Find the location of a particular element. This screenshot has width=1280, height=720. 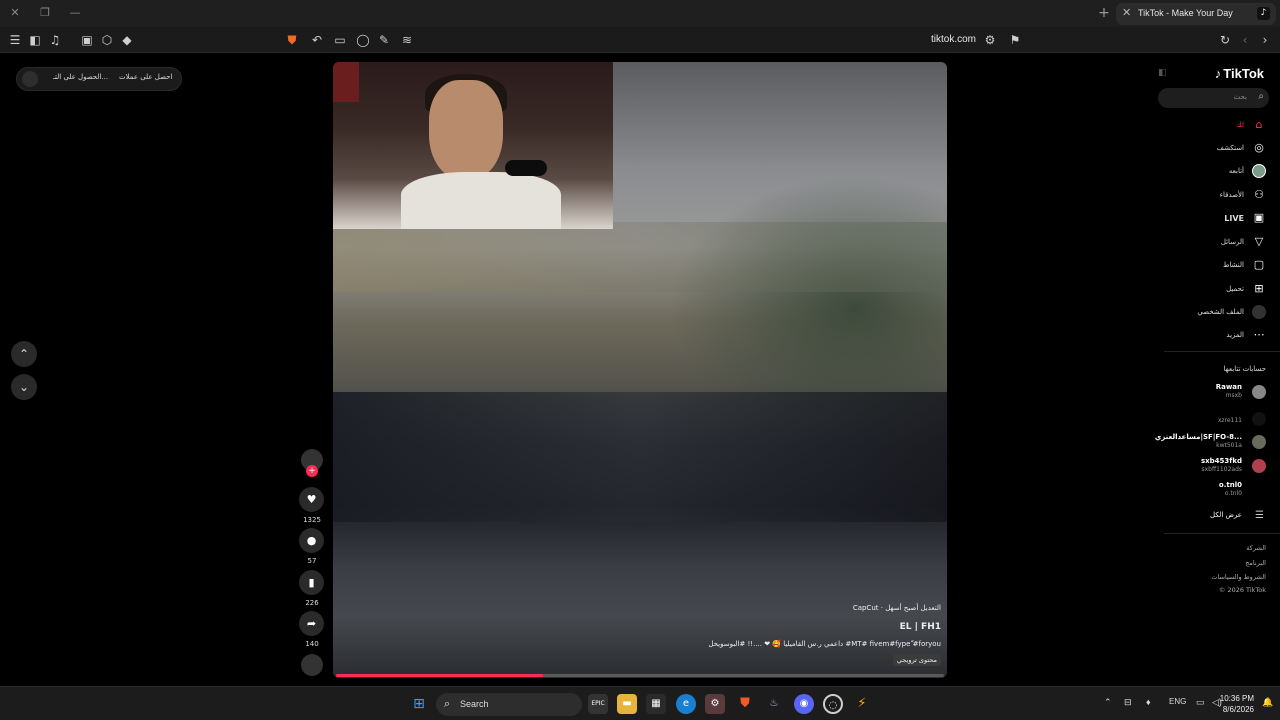

language-indicator: ENG is located at coordinates (1177, 701).